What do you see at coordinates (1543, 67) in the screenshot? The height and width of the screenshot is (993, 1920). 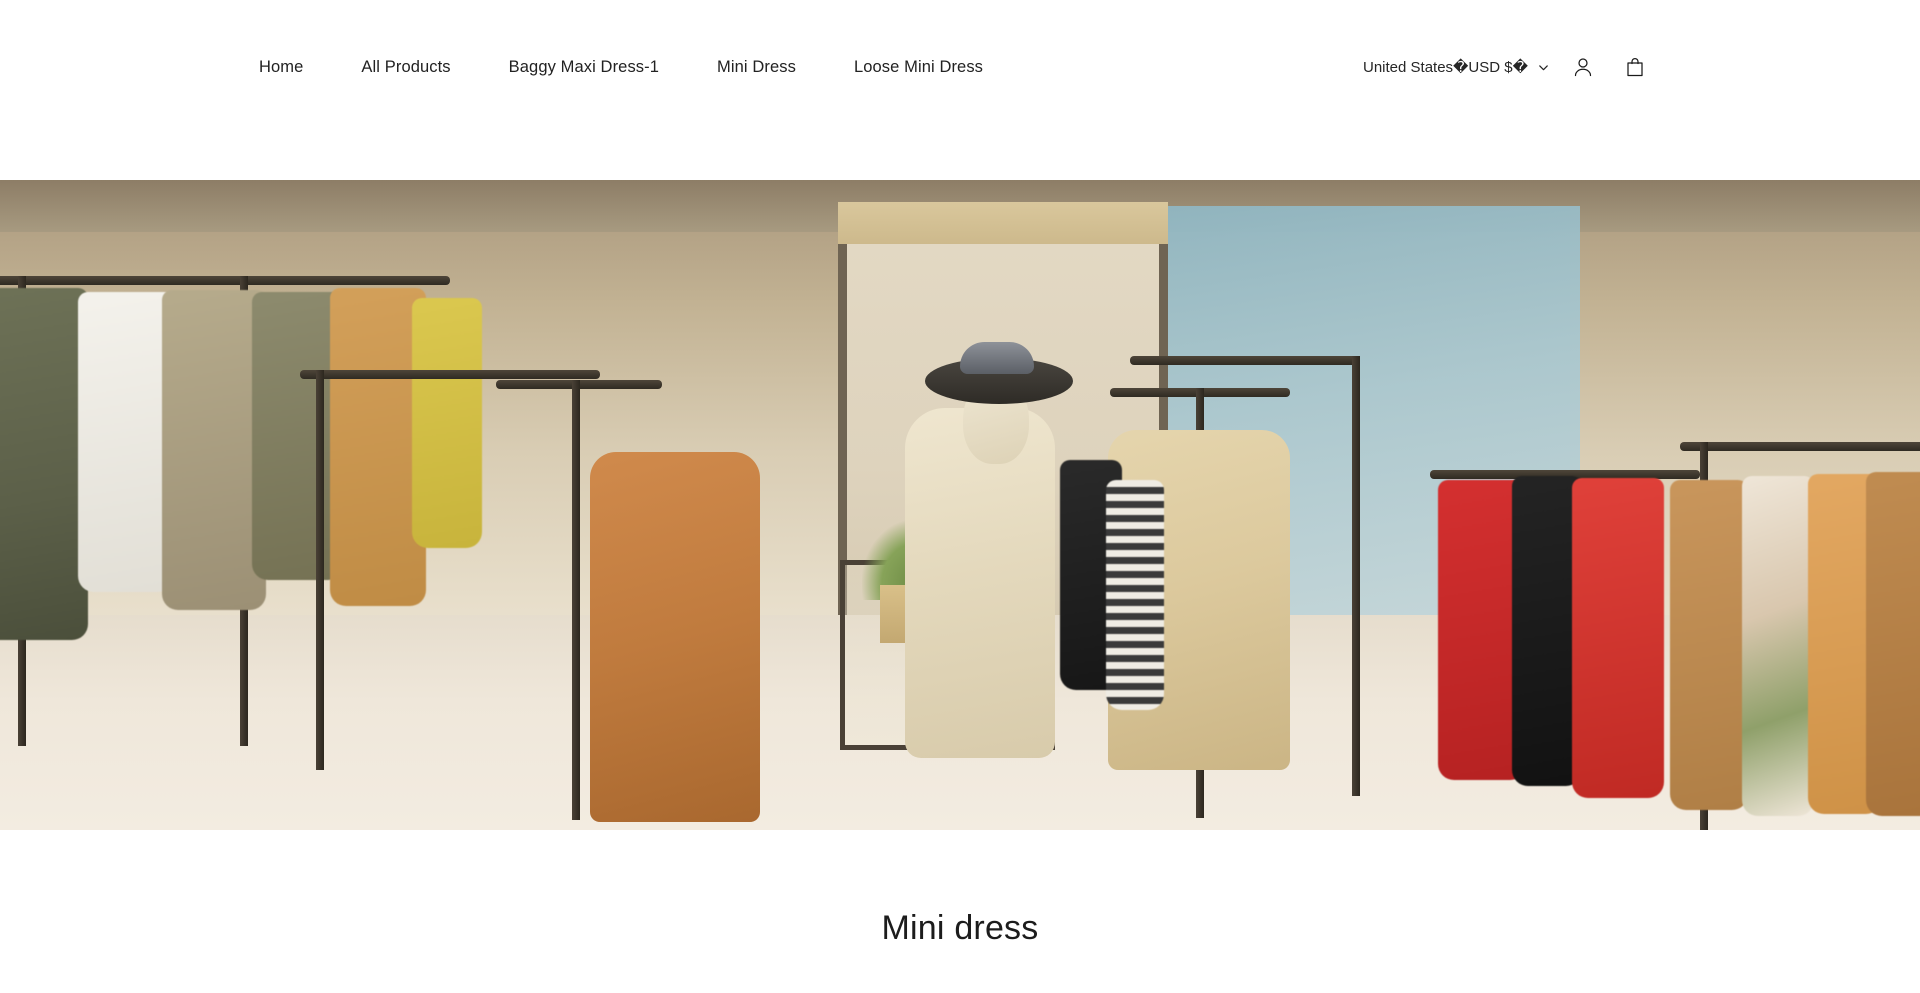 I see `chevron-down-icon` at bounding box center [1543, 67].